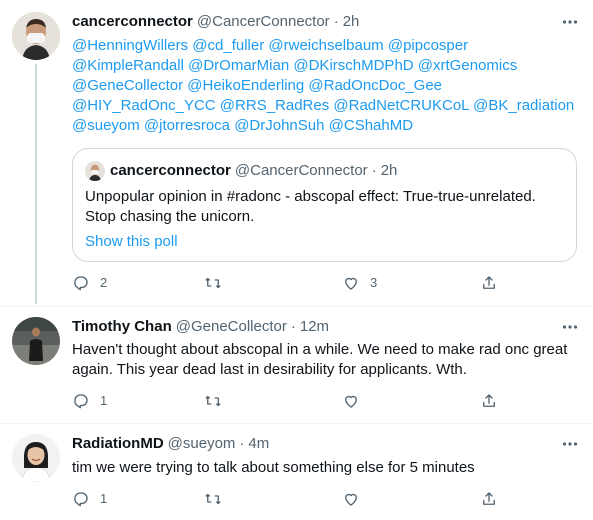 This screenshot has width=593, height=520. What do you see at coordinates (89, 283) in the screenshot?
I see `reply-button: 2` at bounding box center [89, 283].